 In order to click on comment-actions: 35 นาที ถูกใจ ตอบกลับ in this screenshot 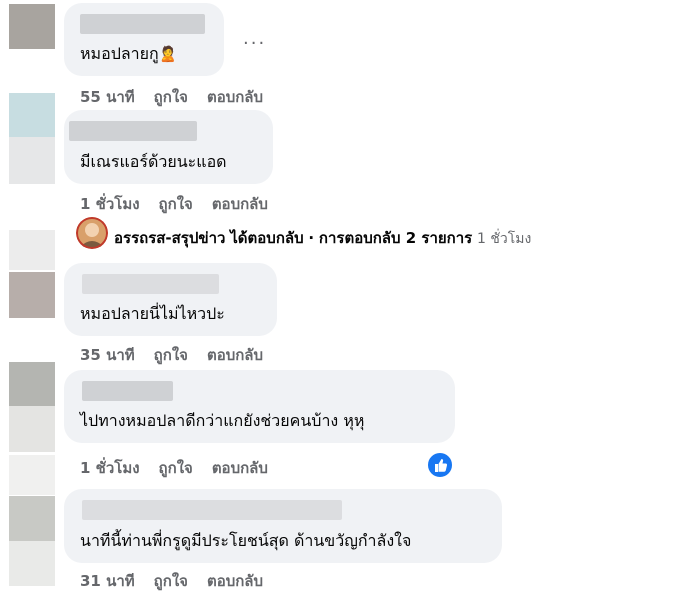, I will do `click(181, 355)`.